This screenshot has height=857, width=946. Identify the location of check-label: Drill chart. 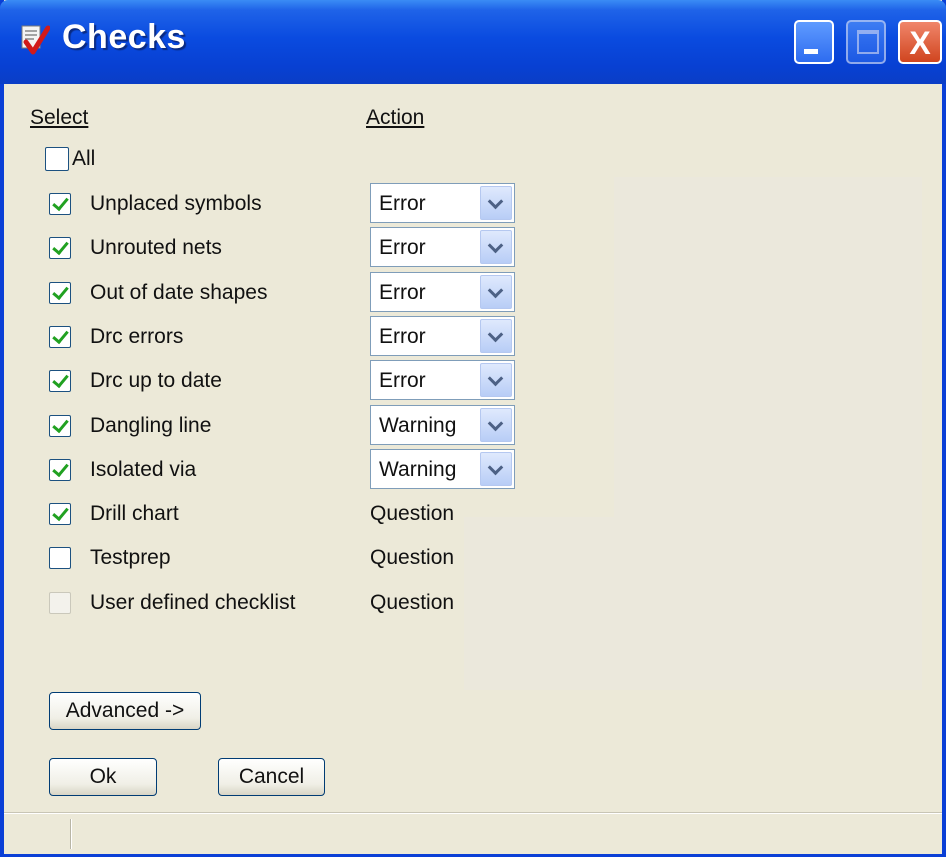
(134, 513).